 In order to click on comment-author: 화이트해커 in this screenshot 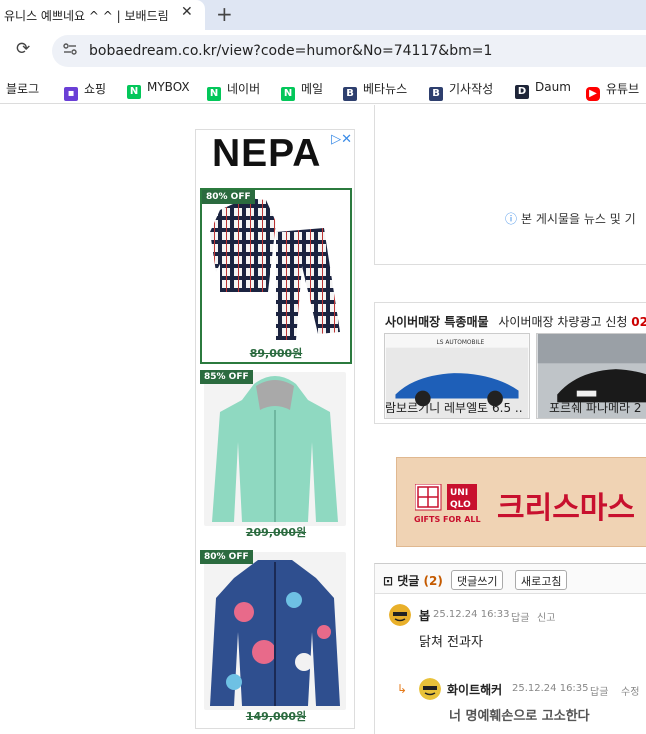, I will do `click(474, 689)`.